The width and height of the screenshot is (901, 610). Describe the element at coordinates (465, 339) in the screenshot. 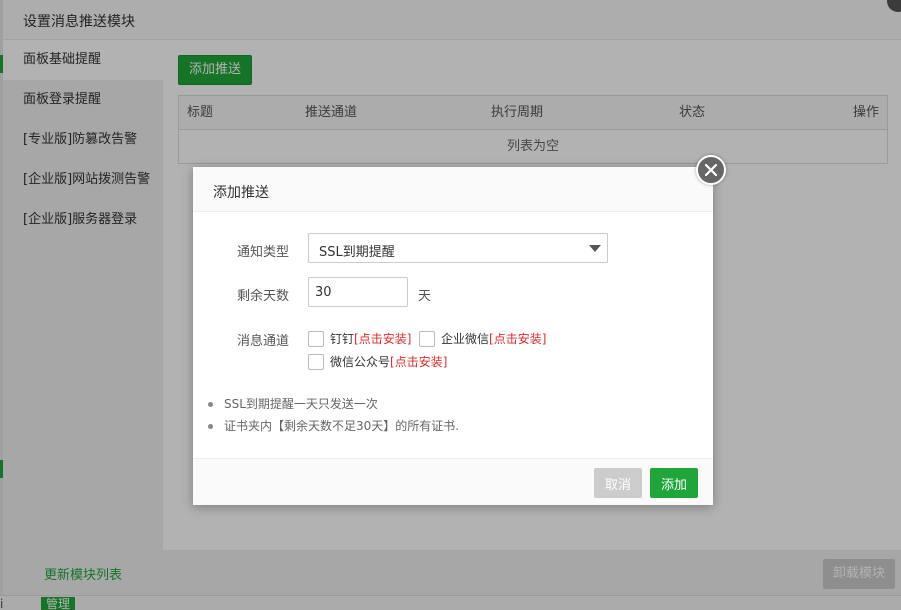

I see `channel-name: 企业微信` at that location.